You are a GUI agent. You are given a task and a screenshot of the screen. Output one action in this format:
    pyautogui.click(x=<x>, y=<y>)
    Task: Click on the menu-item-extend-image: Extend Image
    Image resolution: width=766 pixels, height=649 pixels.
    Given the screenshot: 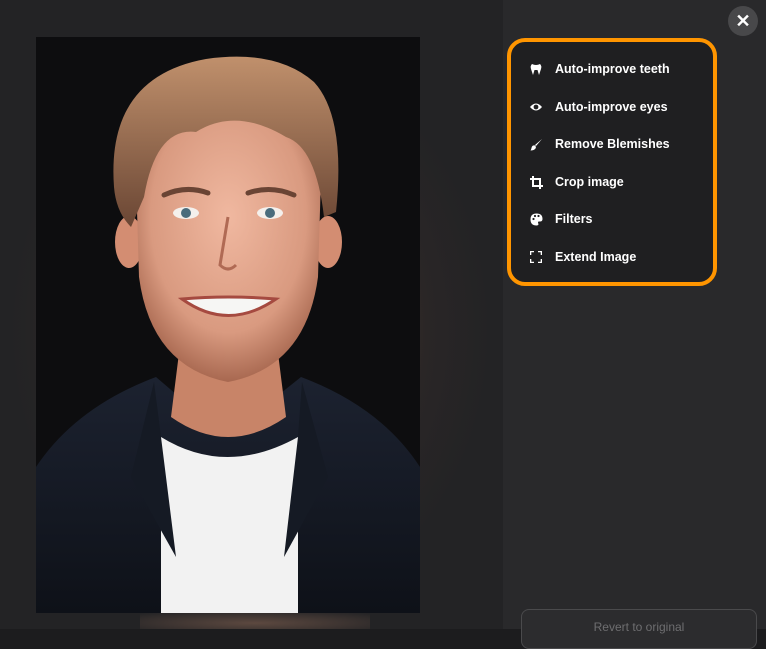 What is the action you would take?
    pyautogui.click(x=582, y=257)
    